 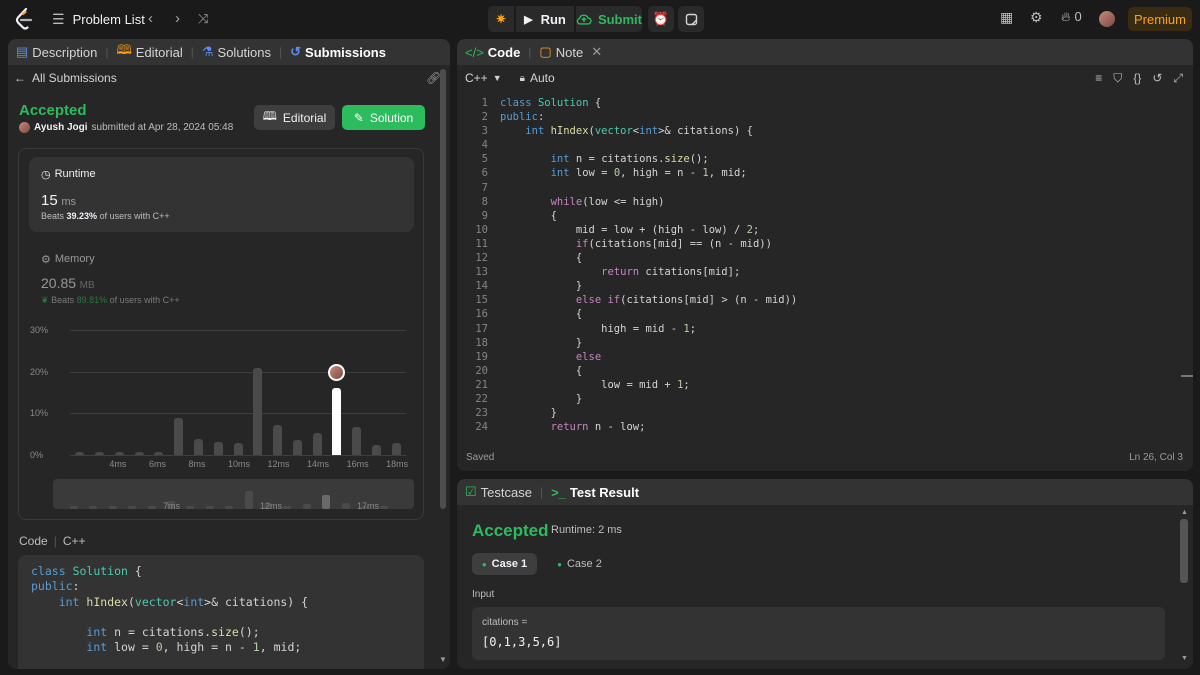 What do you see at coordinates (691, 19) in the screenshot?
I see `notes-button` at bounding box center [691, 19].